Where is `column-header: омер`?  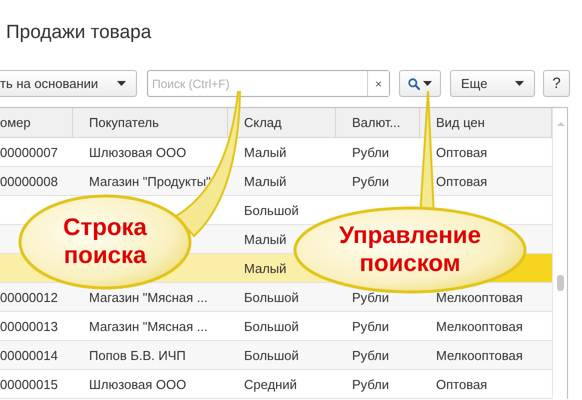
column-header: омер is located at coordinates (36, 122).